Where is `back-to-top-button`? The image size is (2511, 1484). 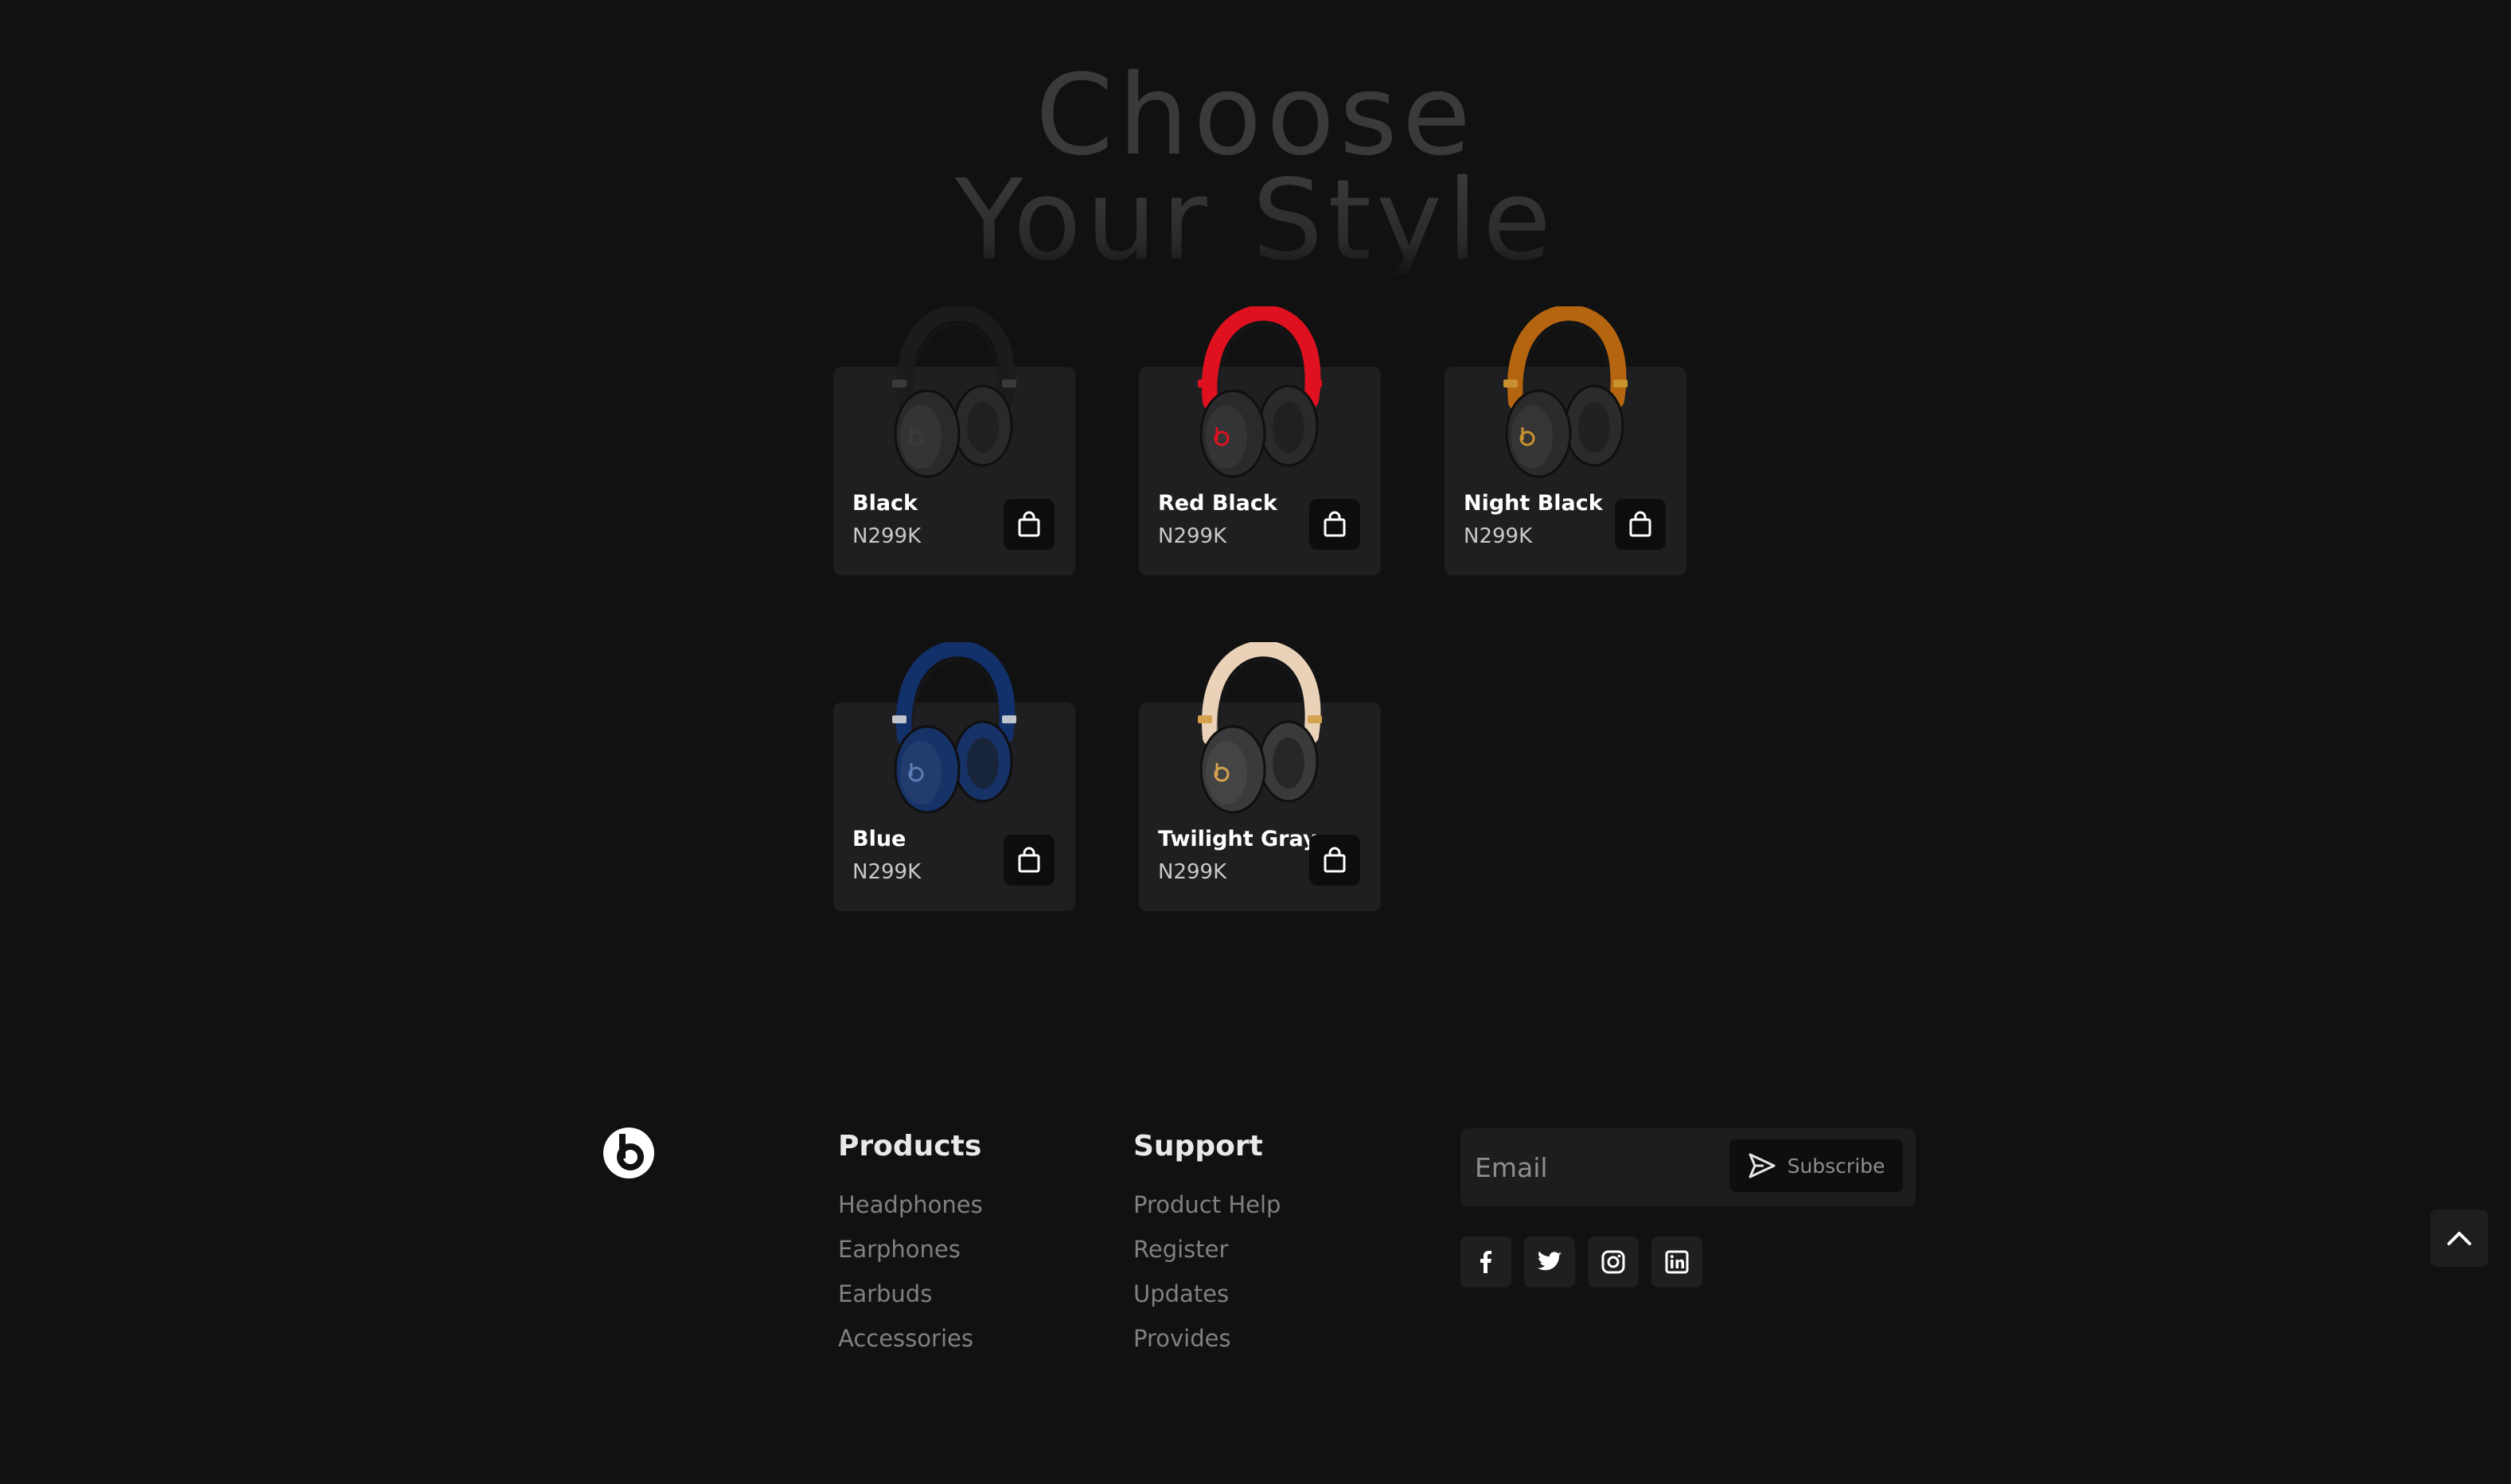
back-to-top-button is located at coordinates (2459, 1238).